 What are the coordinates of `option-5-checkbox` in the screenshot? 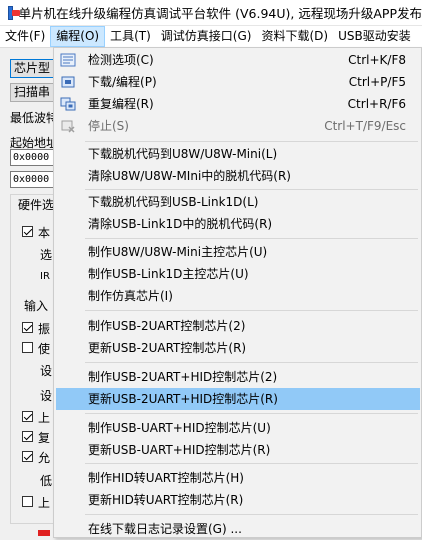 It's located at (27, 436).